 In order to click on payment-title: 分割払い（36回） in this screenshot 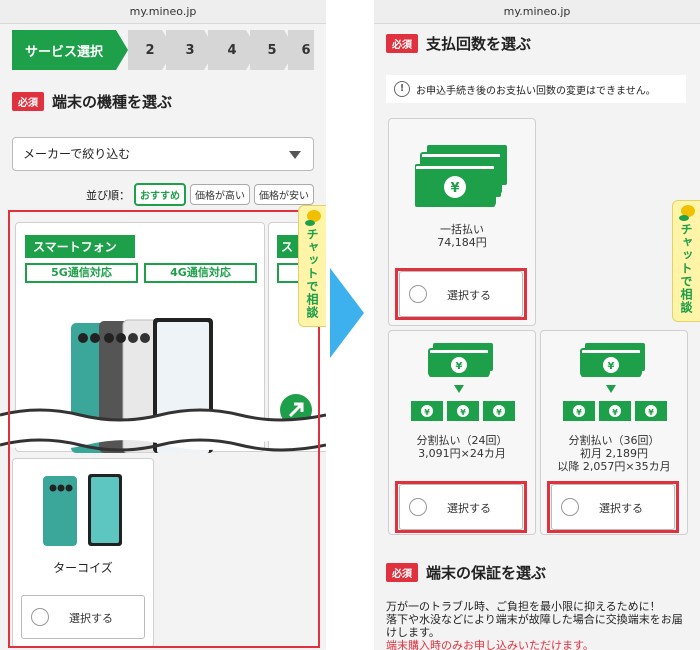, I will do `click(614, 440)`.